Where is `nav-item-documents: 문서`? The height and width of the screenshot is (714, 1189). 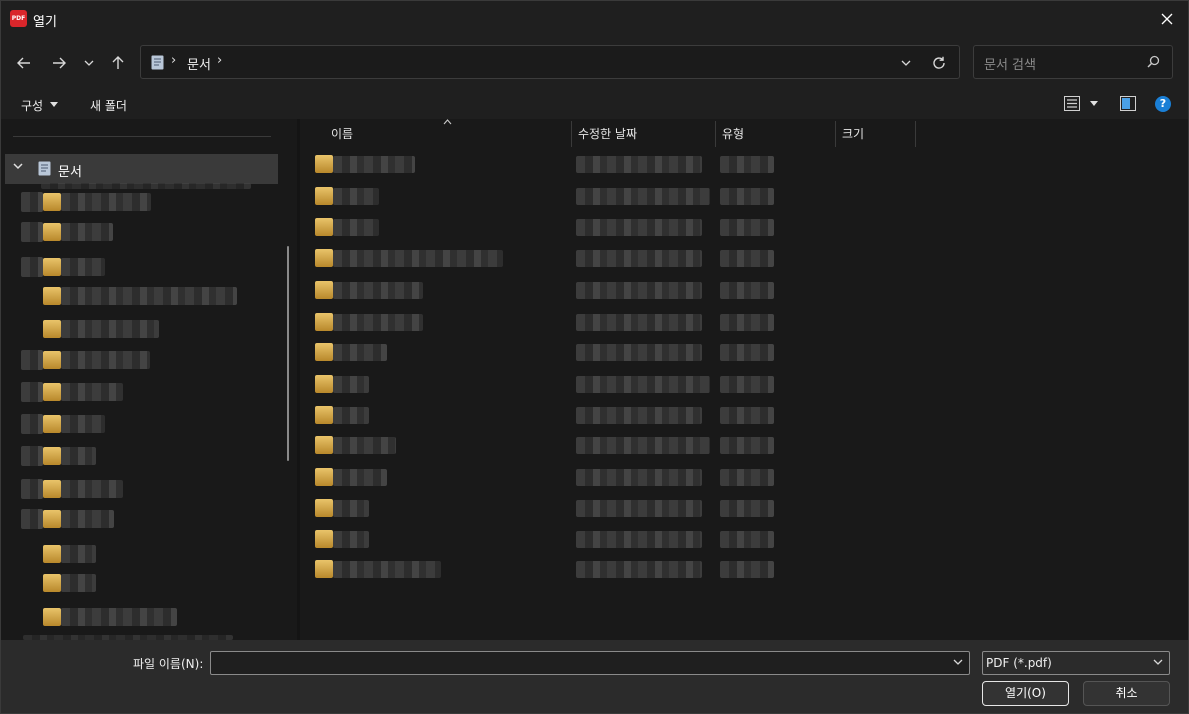 nav-item-documents: 문서 is located at coordinates (141, 169).